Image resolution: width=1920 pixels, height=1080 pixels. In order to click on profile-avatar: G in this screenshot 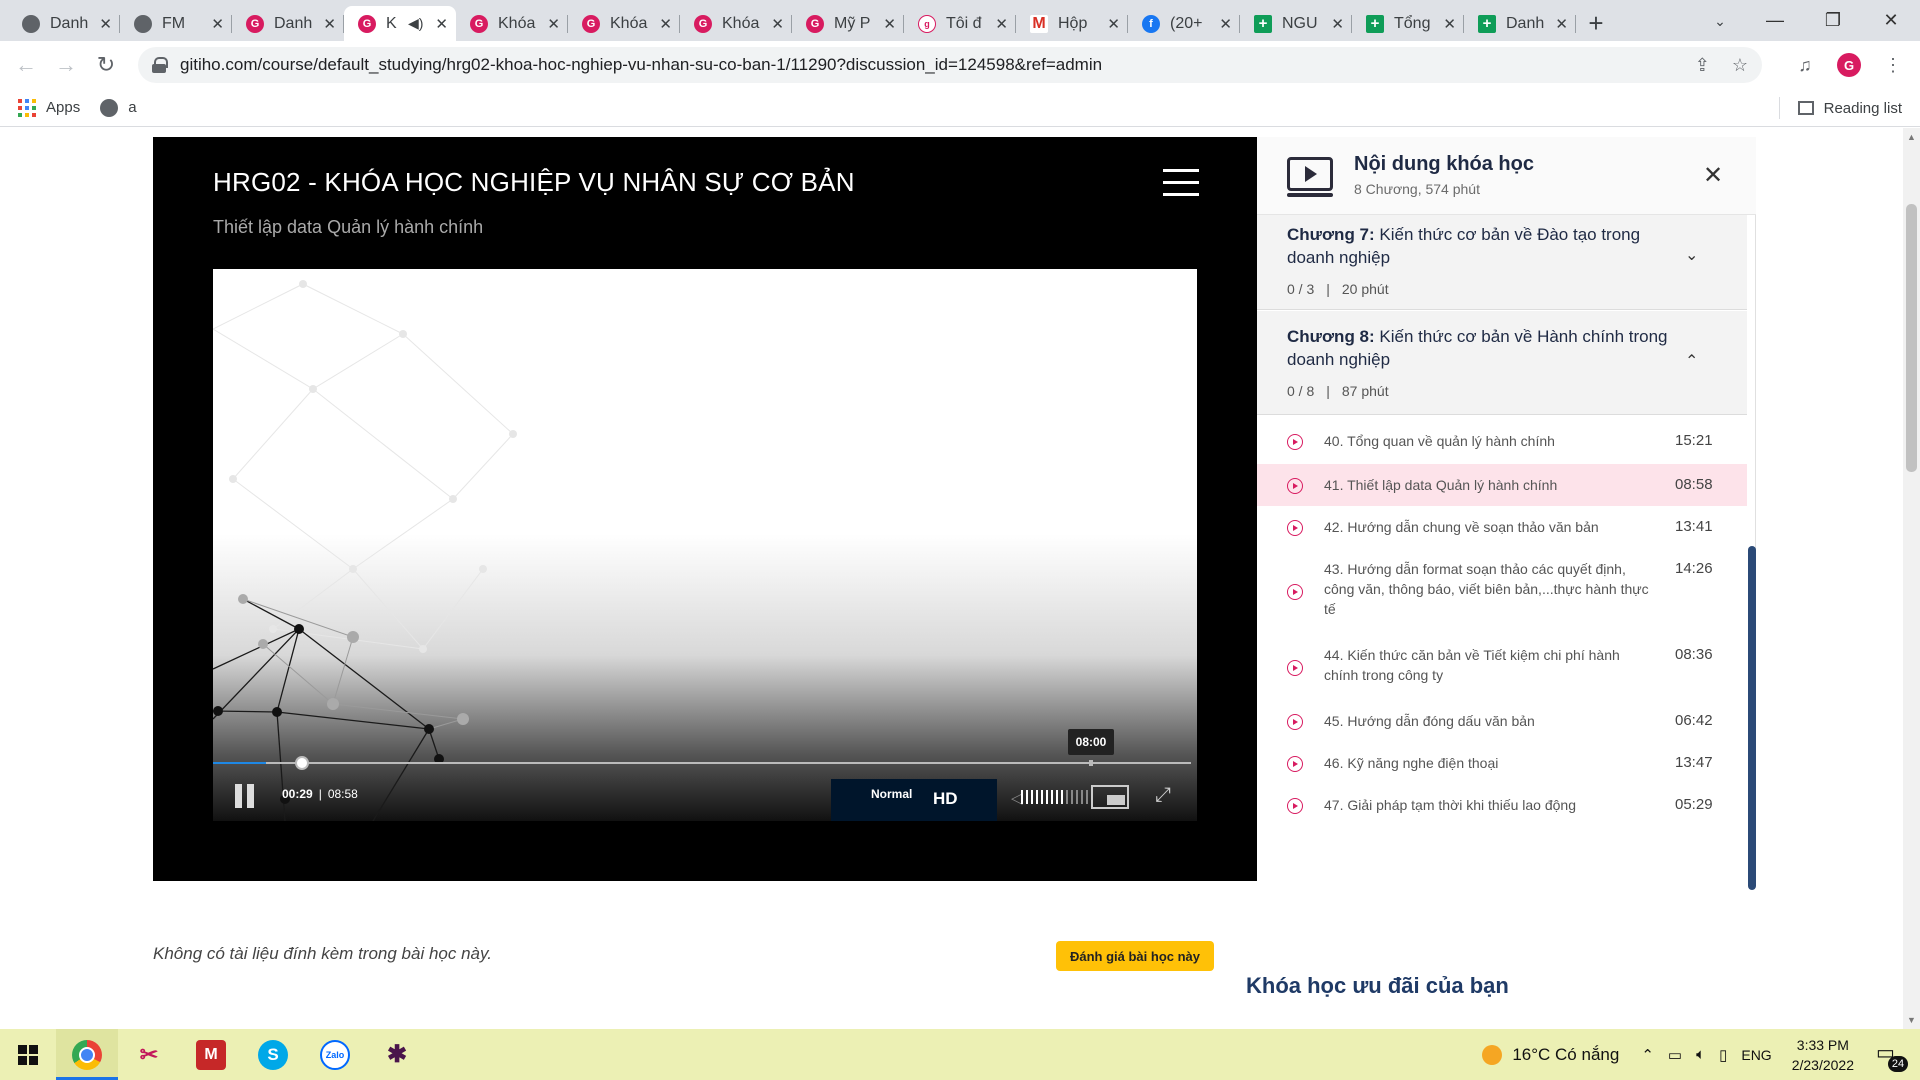, I will do `click(1849, 65)`.